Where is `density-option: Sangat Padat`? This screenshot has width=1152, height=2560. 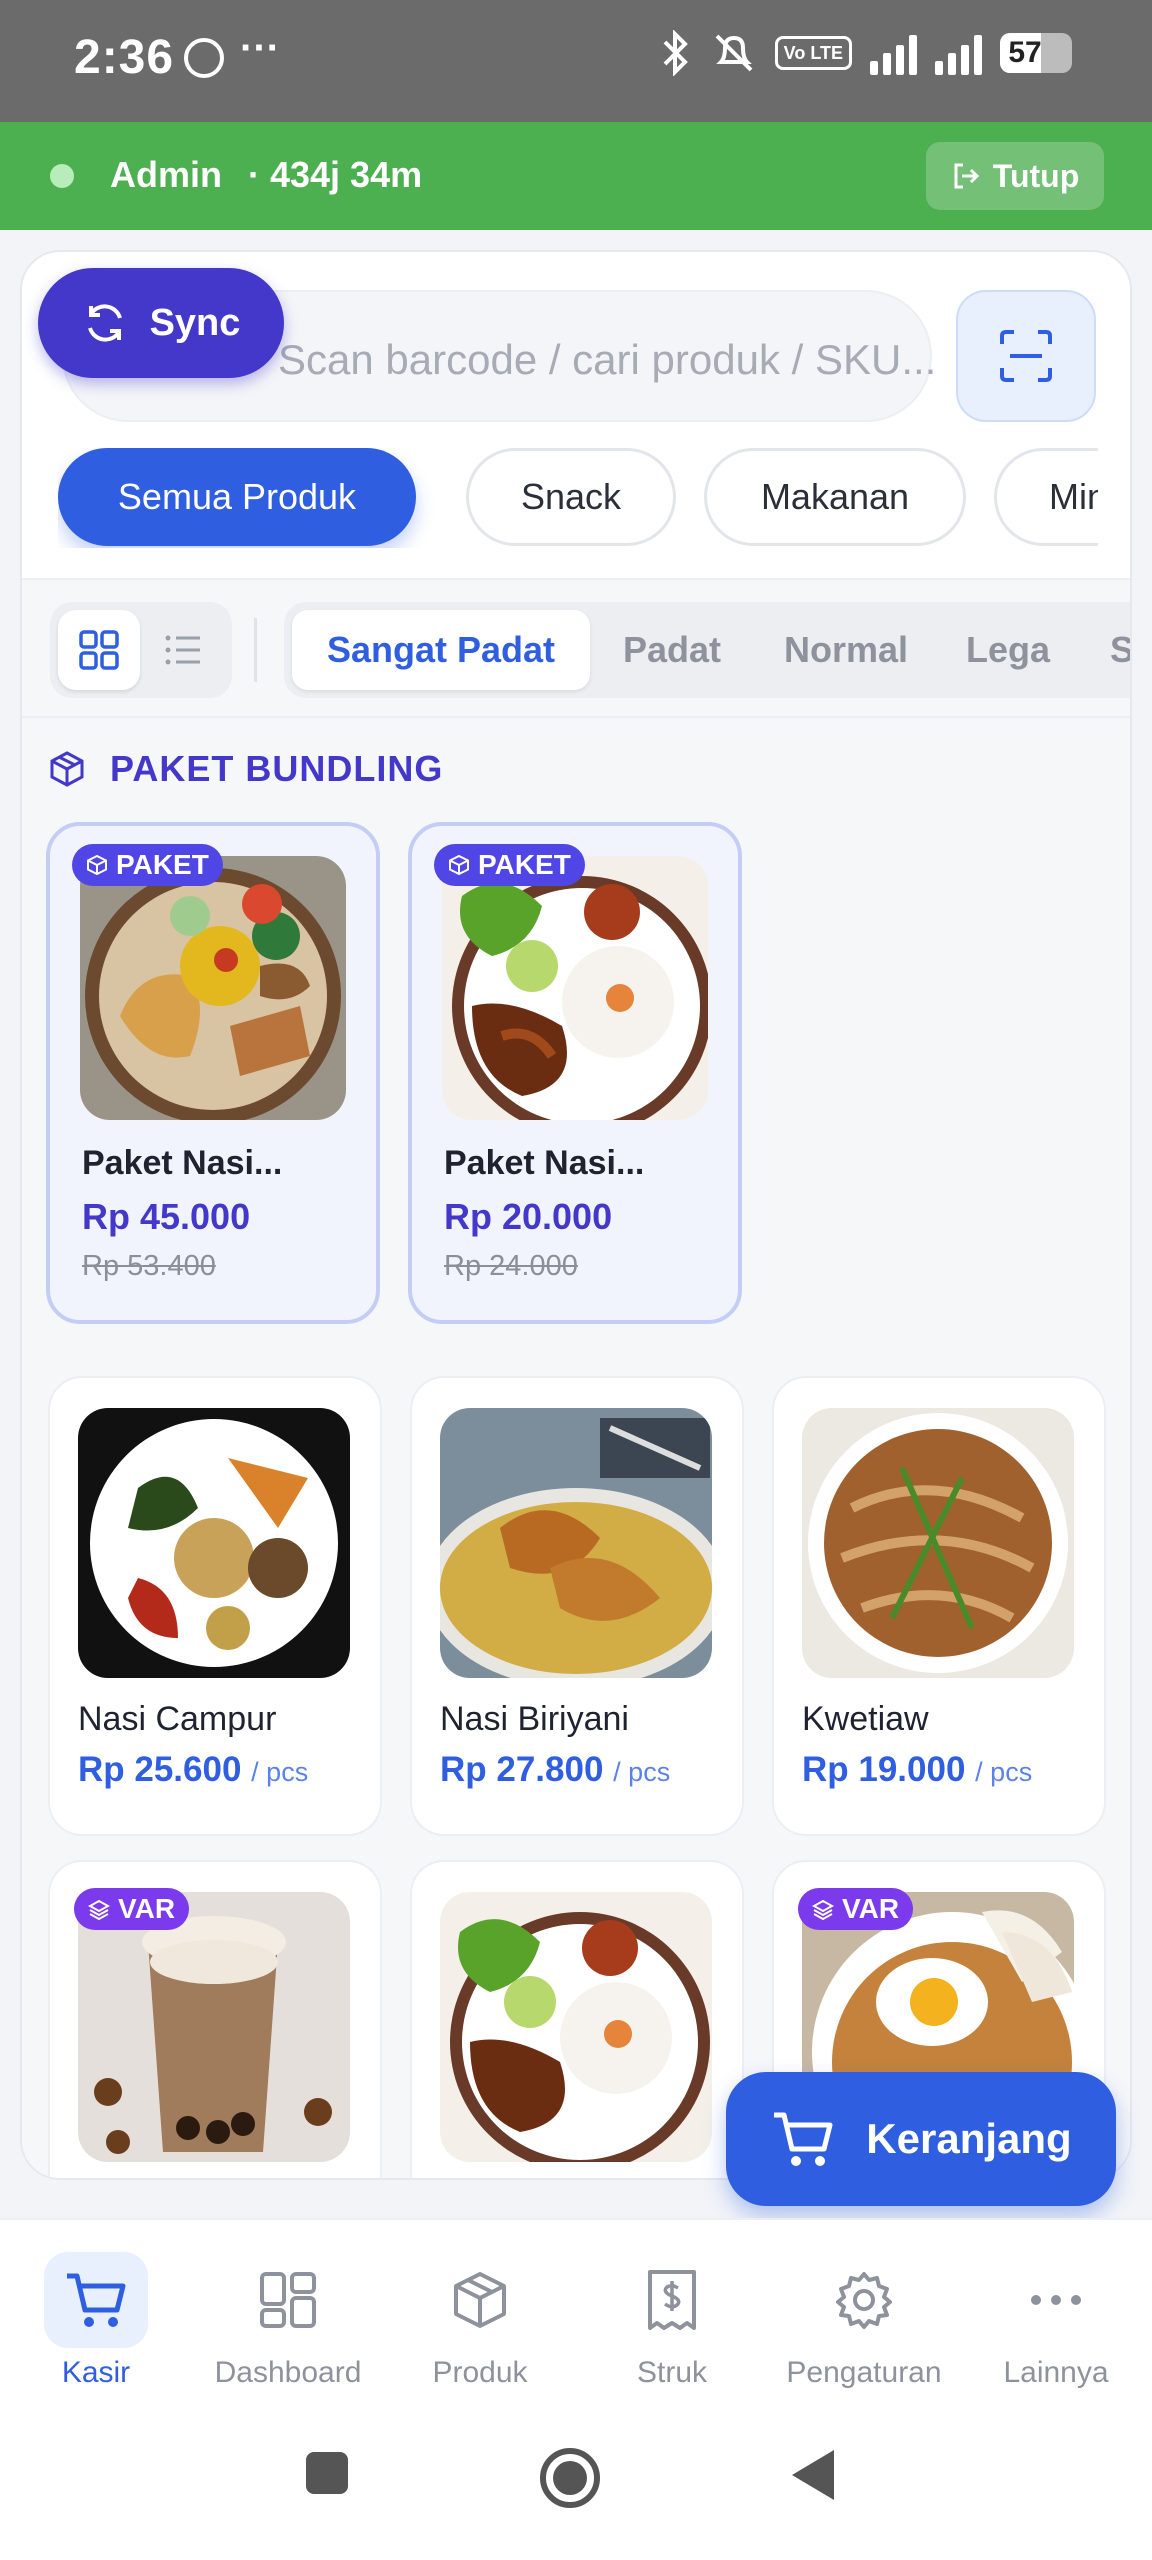
density-option: Sangat Padat is located at coordinates (441, 650).